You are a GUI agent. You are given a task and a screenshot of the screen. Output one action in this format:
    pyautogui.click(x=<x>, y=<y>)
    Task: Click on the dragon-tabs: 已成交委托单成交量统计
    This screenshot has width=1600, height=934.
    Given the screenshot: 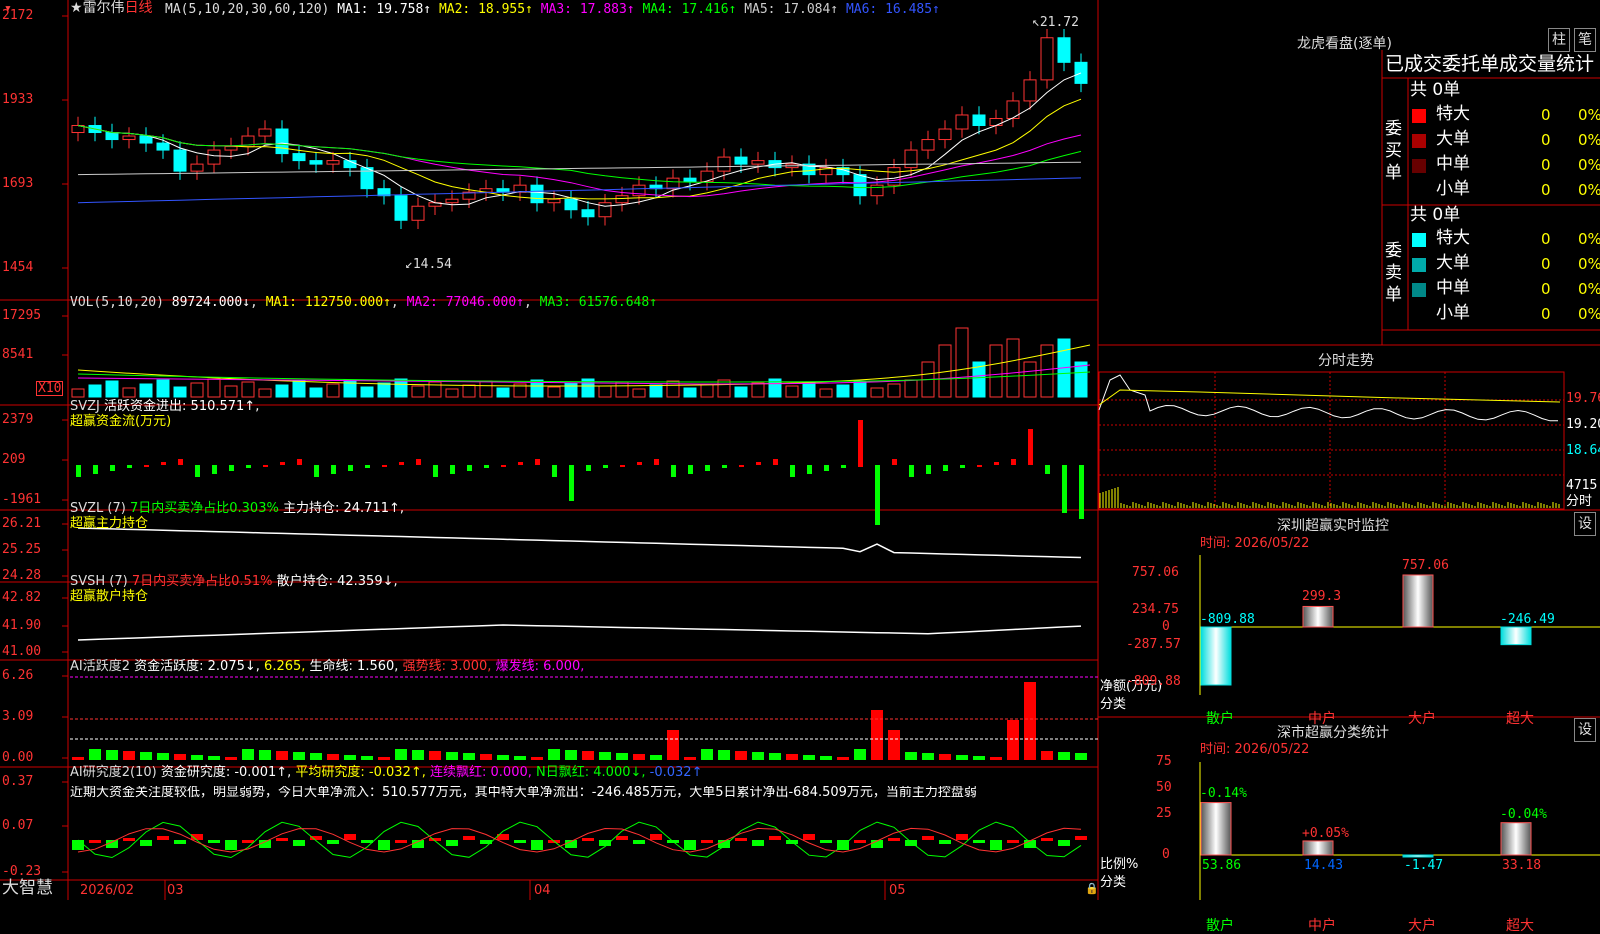 What is the action you would take?
    pyautogui.click(x=1489, y=64)
    